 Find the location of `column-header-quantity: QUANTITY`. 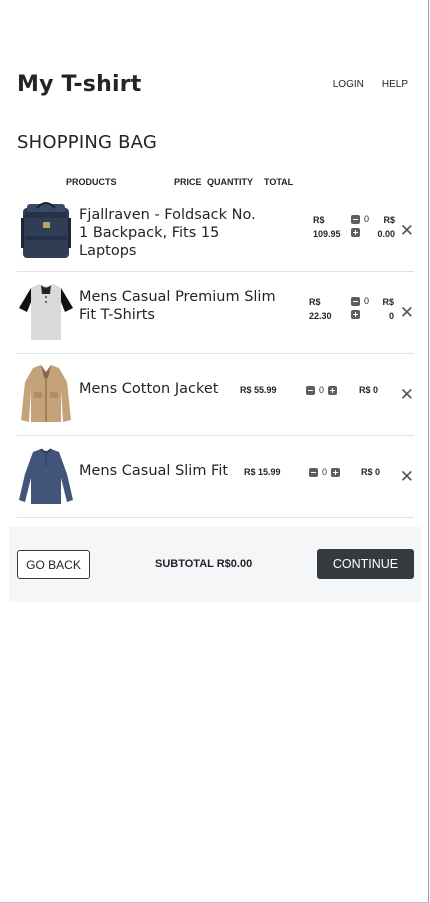

column-header-quantity: QUANTITY is located at coordinates (230, 182).